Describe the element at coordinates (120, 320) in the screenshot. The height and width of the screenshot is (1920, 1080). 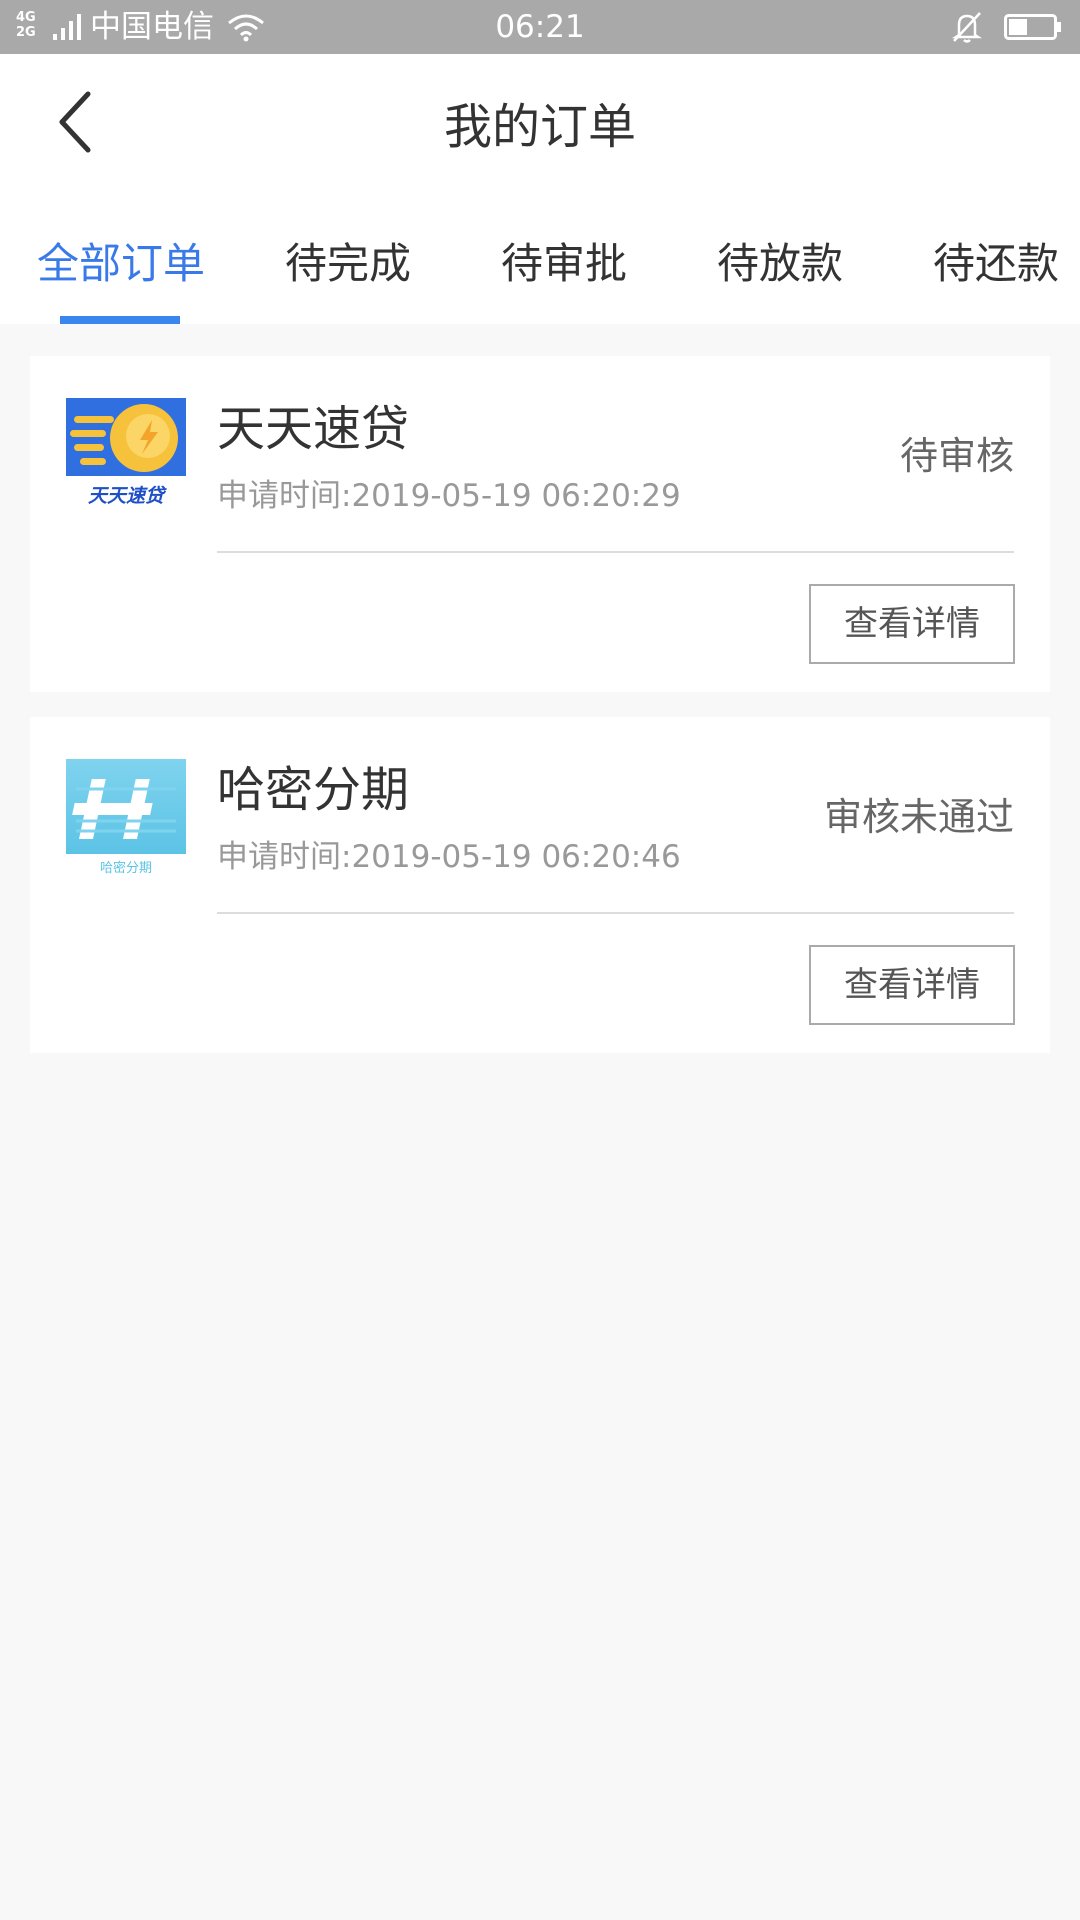
I see `active-tab-indicator` at that location.